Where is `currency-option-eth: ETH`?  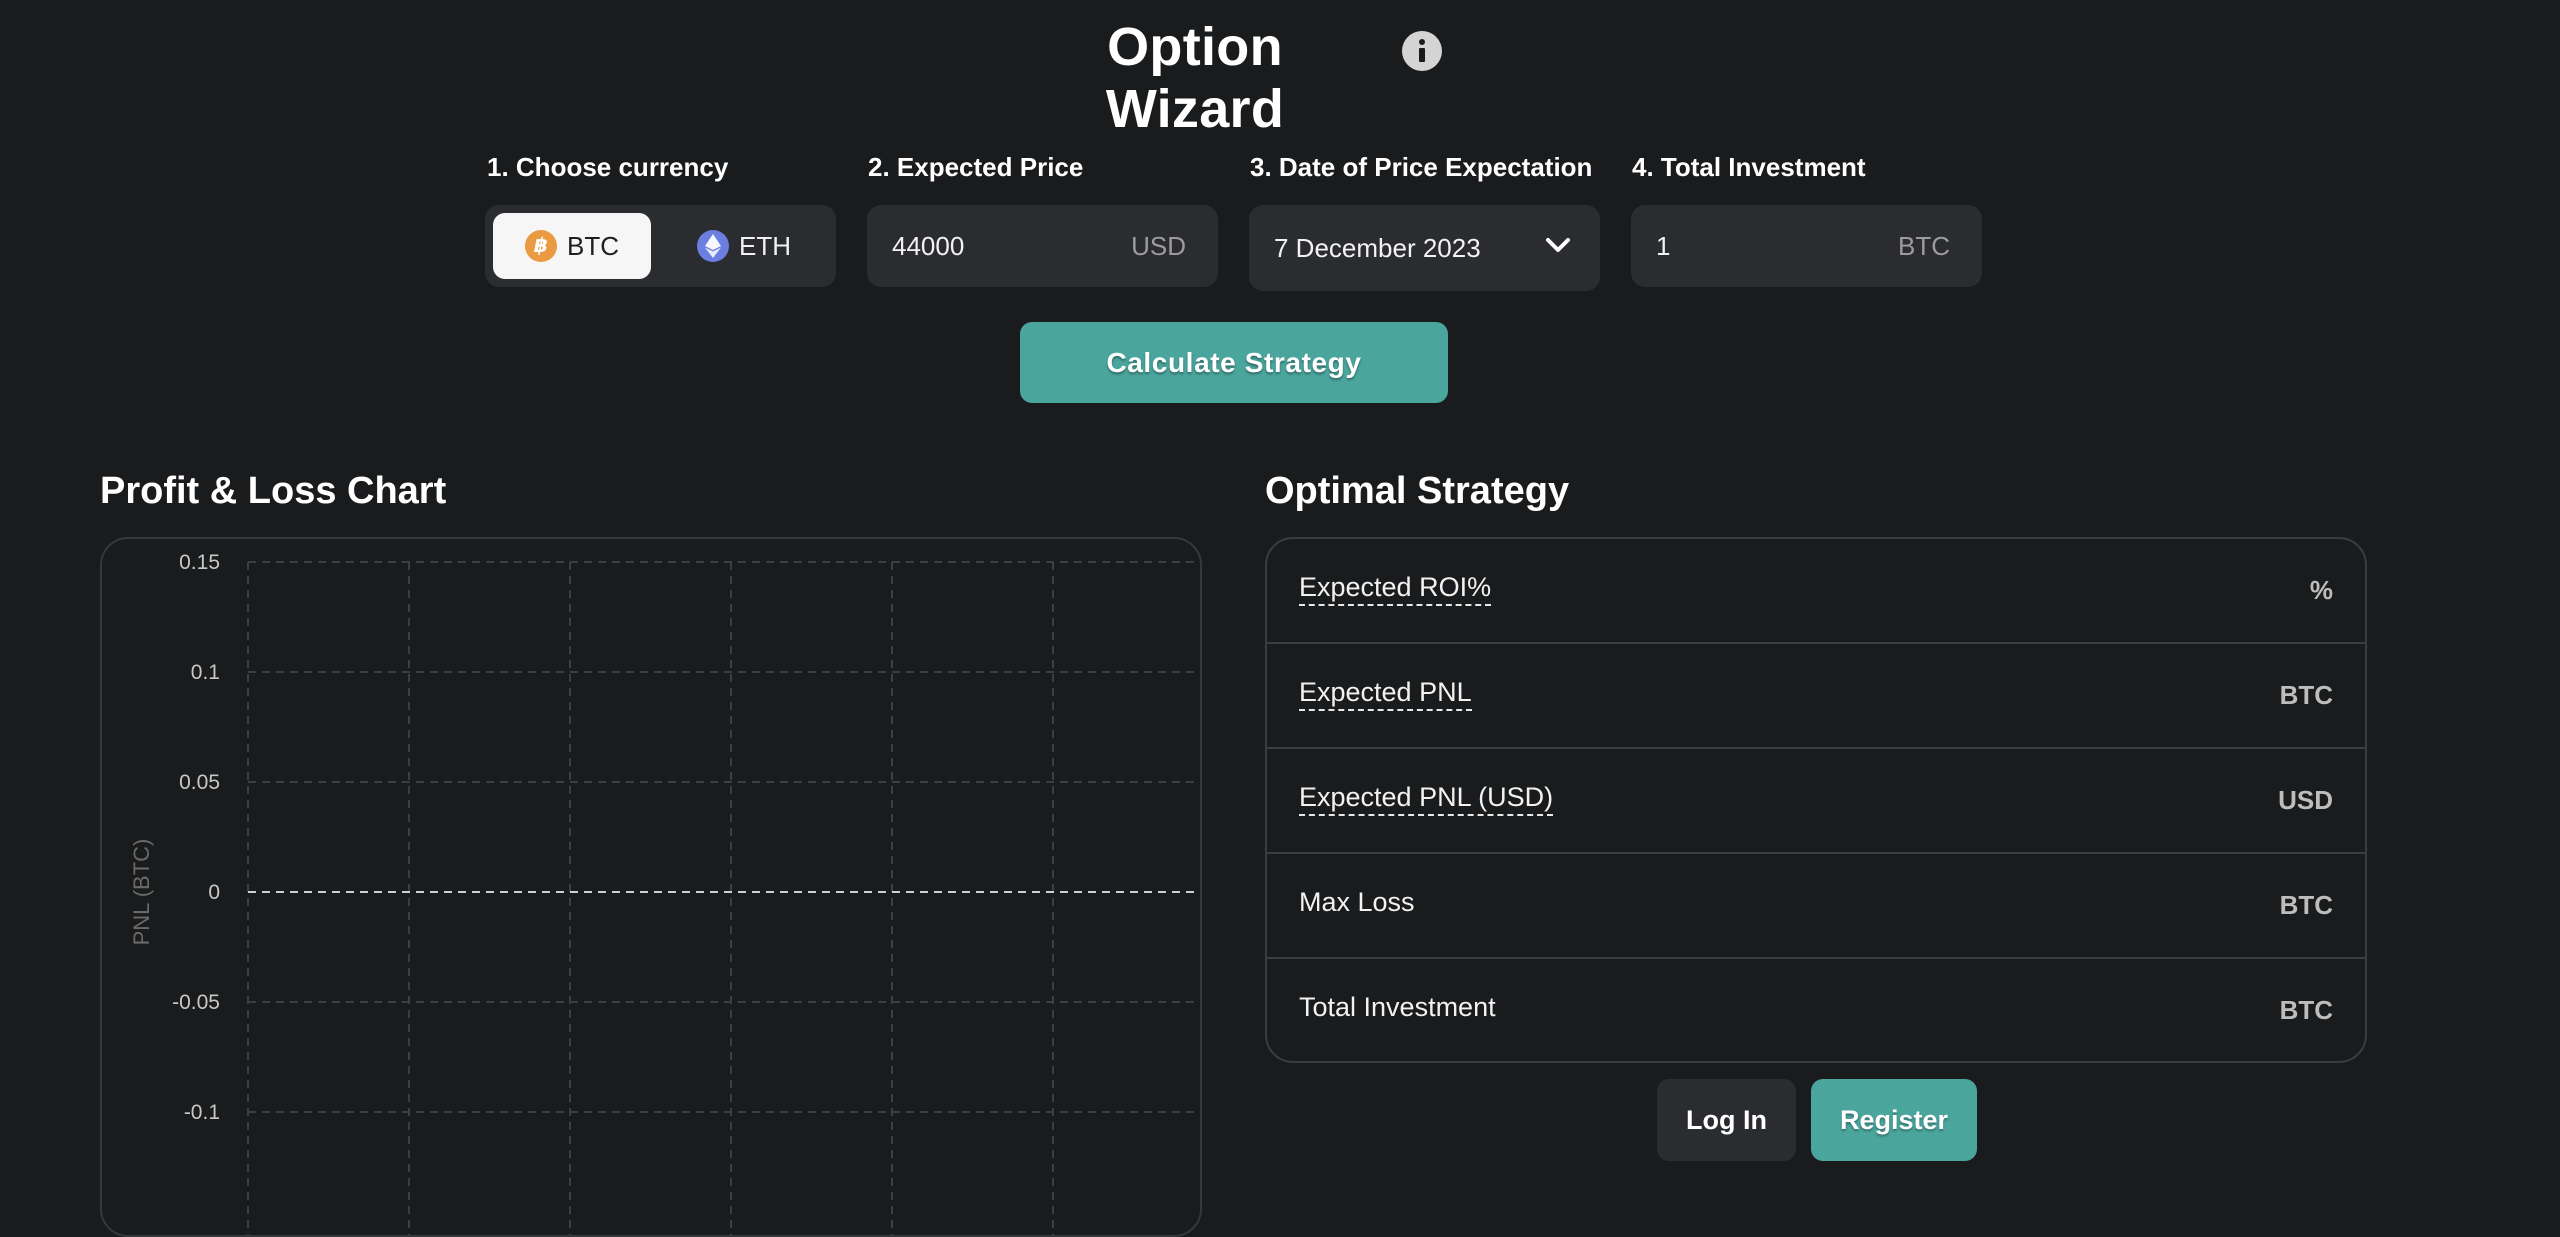 currency-option-eth: ETH is located at coordinates (744, 246).